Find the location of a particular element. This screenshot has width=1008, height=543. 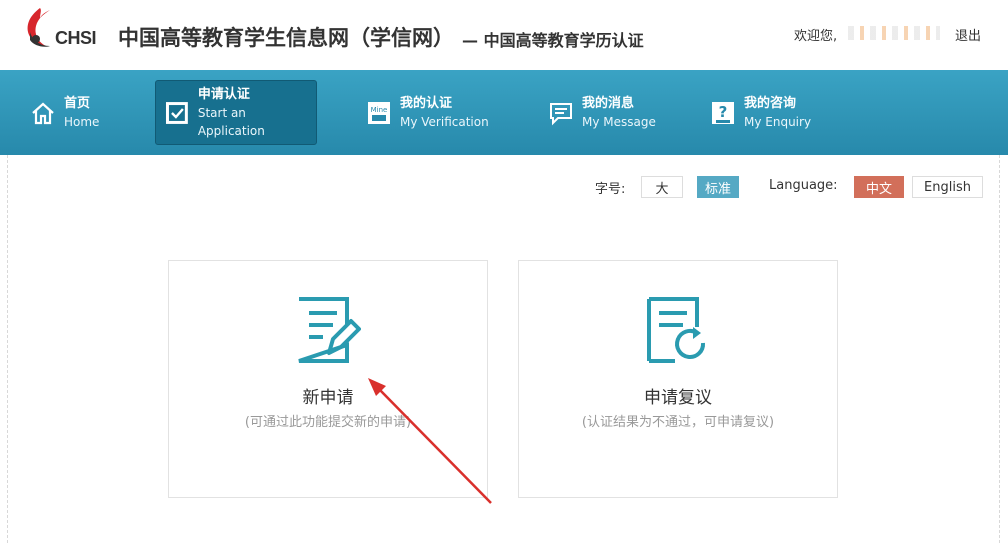

nav-label-cn: 我的咨询 is located at coordinates (770, 103).